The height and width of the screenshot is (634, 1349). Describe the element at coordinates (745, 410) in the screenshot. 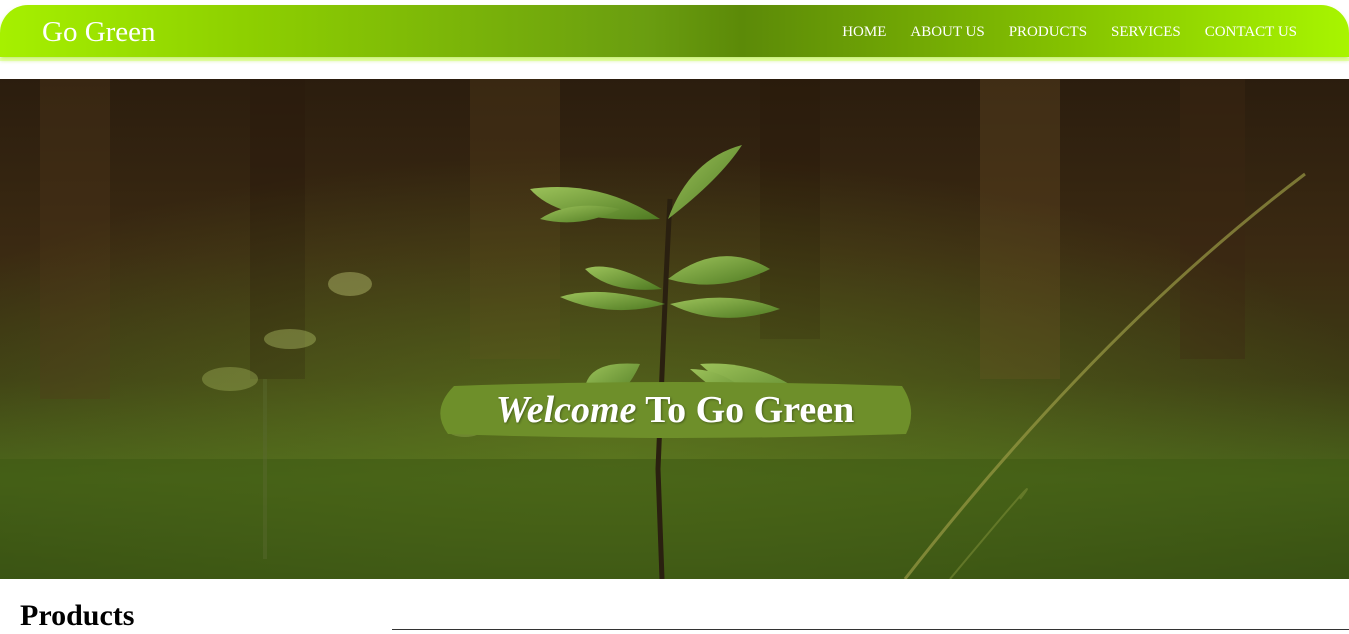

I see `welcome-rest: To Go Green` at that location.